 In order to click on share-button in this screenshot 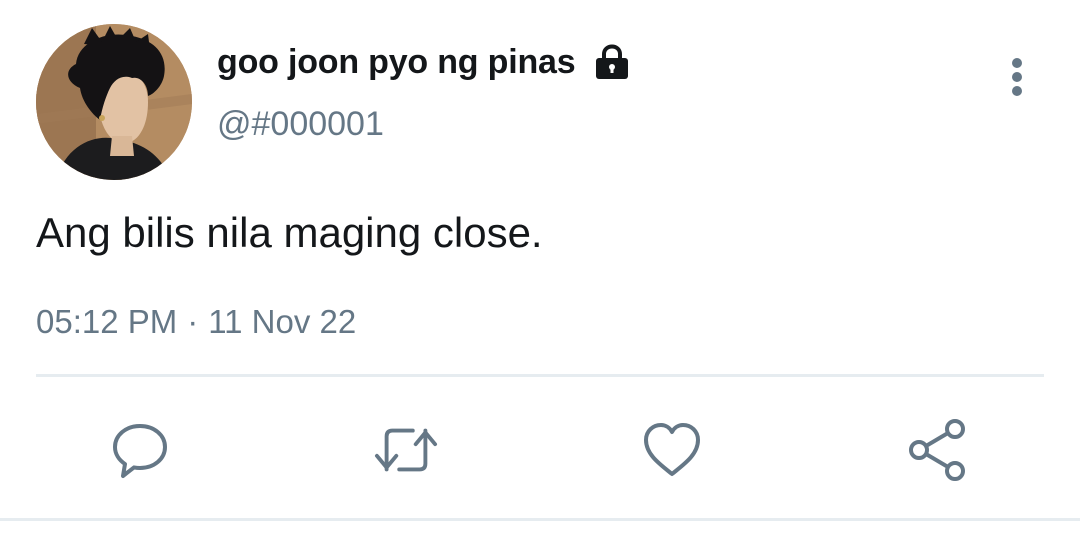, I will do `click(938, 450)`.